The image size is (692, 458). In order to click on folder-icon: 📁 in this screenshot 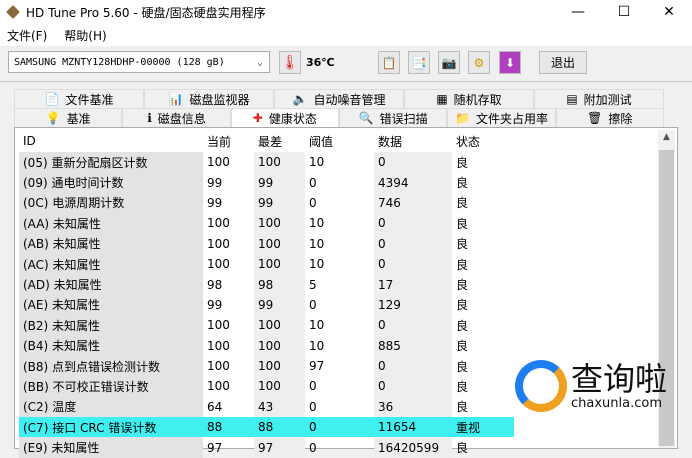, I will do `click(462, 118)`.